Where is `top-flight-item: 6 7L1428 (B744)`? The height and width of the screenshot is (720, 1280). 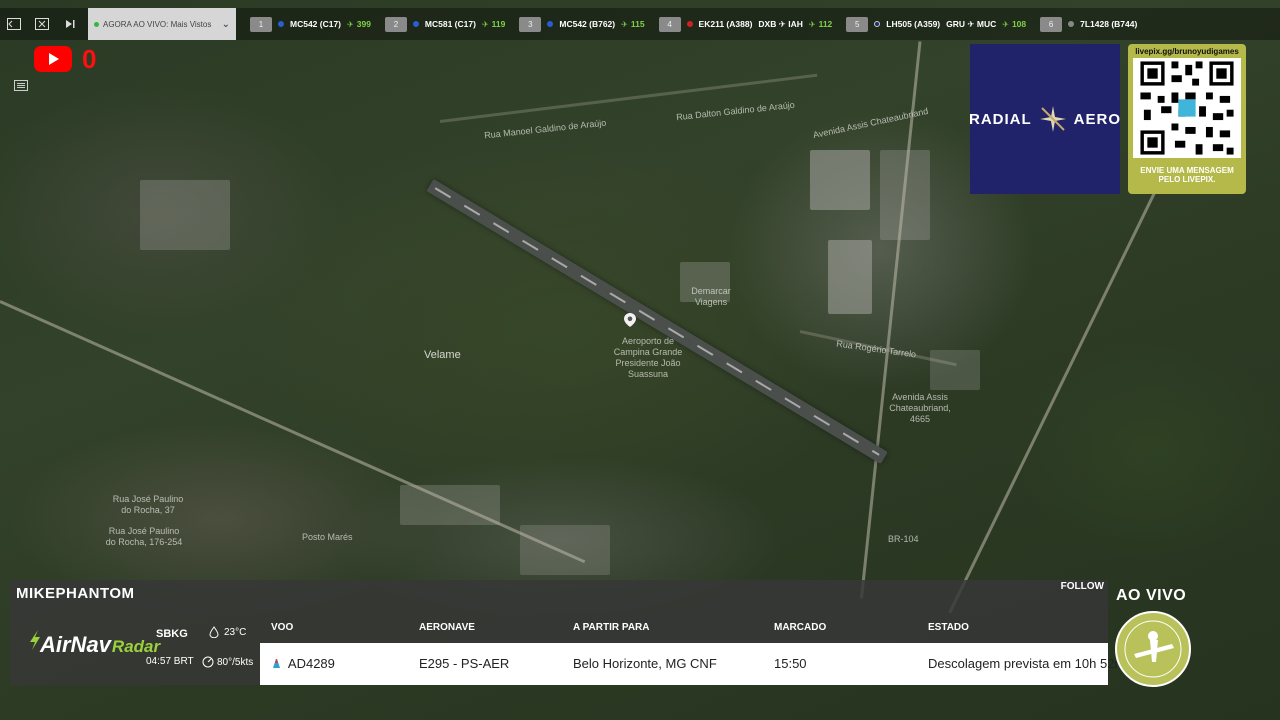
top-flight-item: 6 7L1428 (B744) is located at coordinates (1088, 24).